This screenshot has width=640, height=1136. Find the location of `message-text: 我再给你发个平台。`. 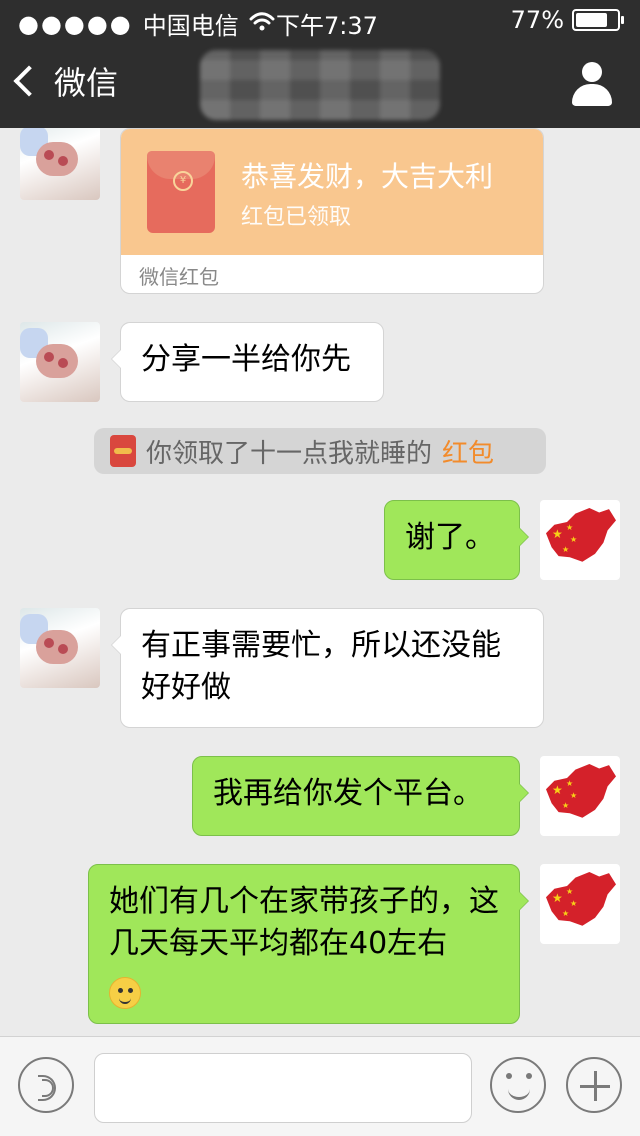

message-text: 我再给你发个平台。 is located at coordinates (348, 793).